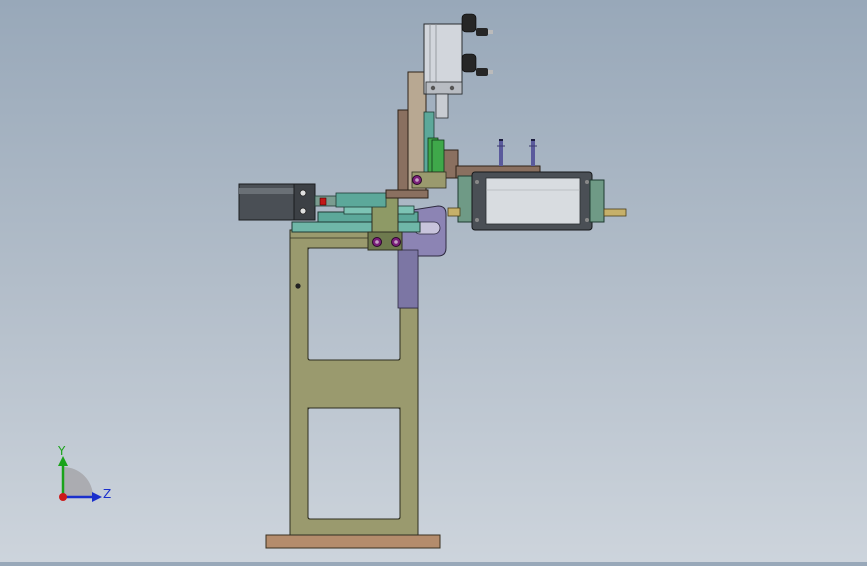 This screenshot has height=566, width=867. What do you see at coordinates (353, 541) in the screenshot?
I see `base-plate` at bounding box center [353, 541].